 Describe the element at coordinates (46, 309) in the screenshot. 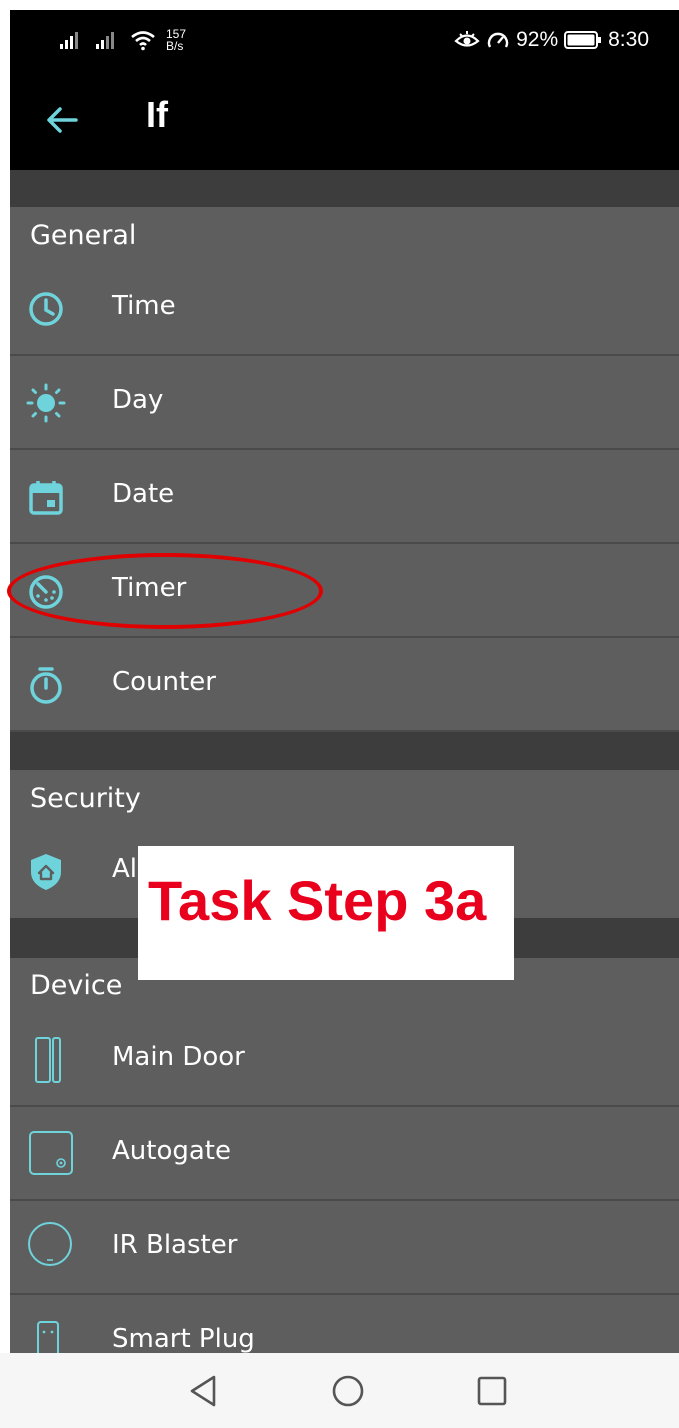

I see `clock-icon` at that location.